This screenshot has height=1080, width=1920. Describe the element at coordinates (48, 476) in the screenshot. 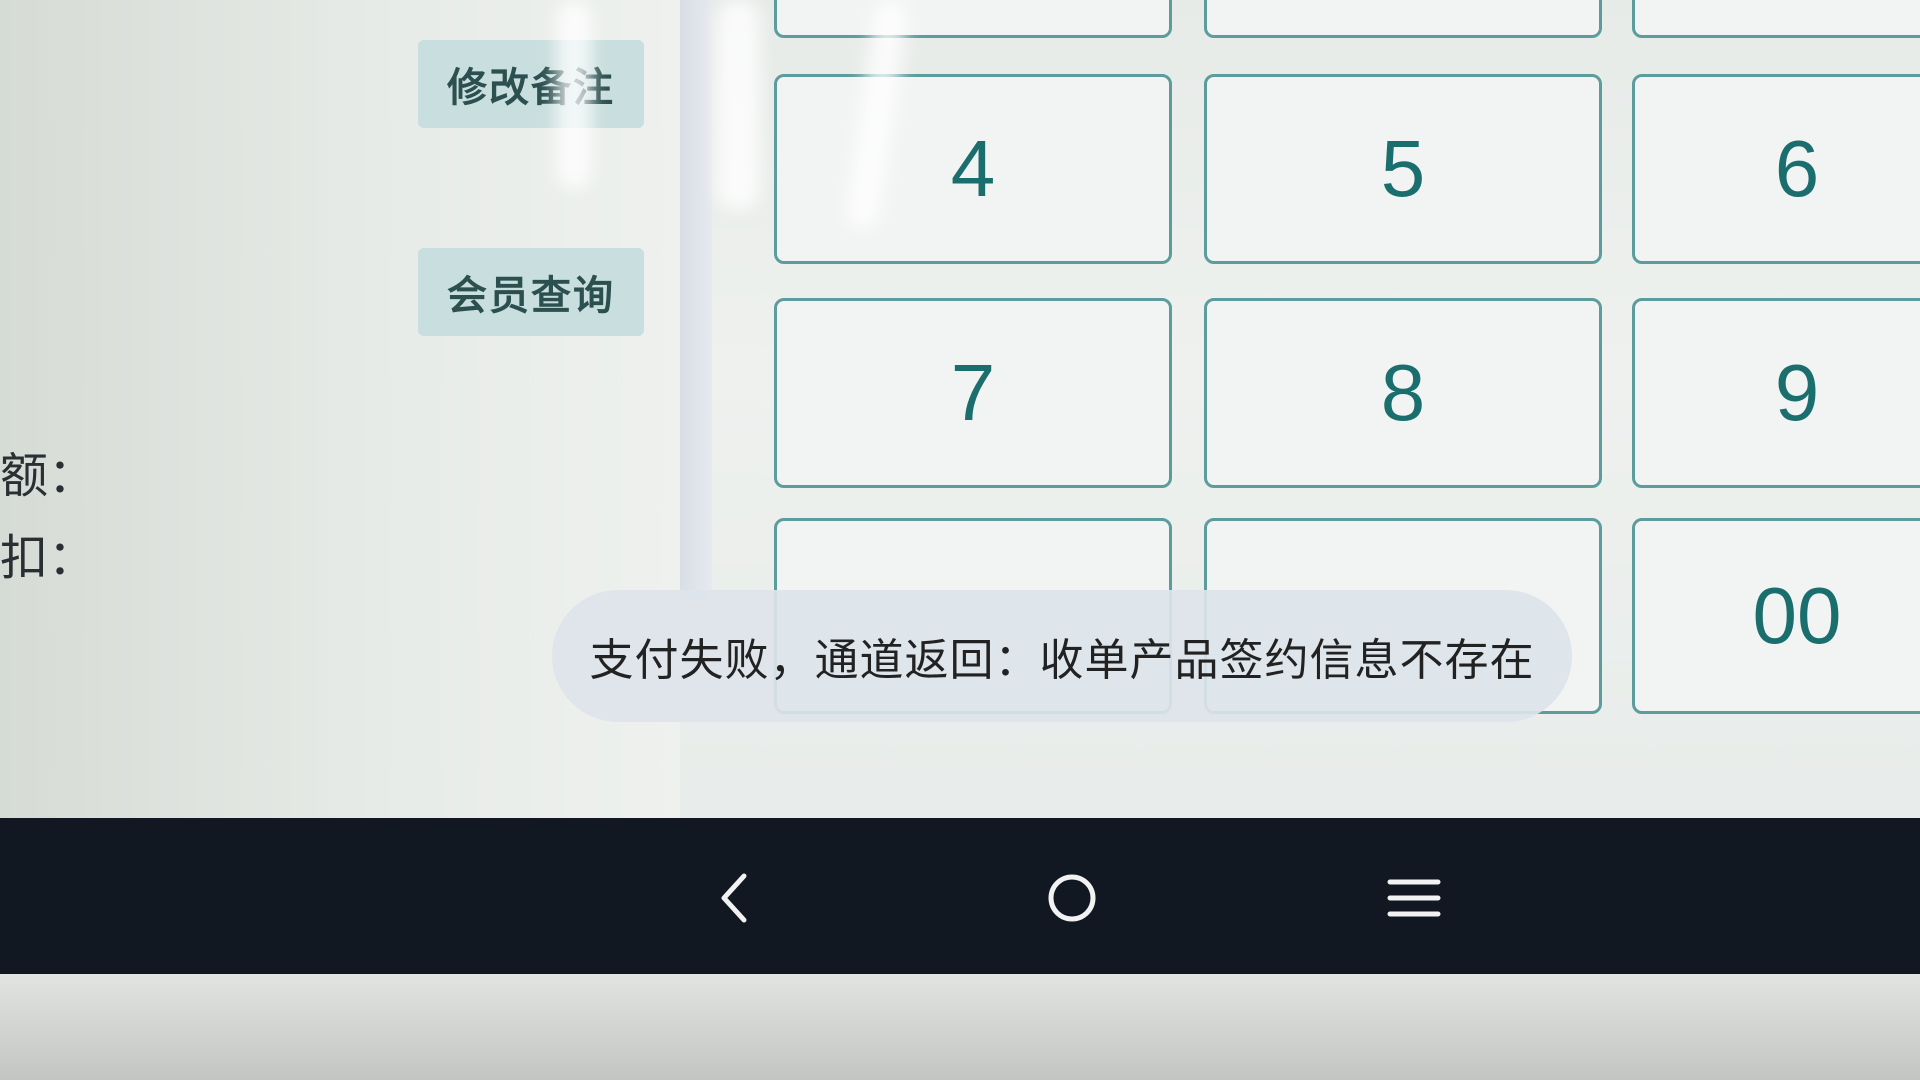

I see `amount-label: 额：` at that location.